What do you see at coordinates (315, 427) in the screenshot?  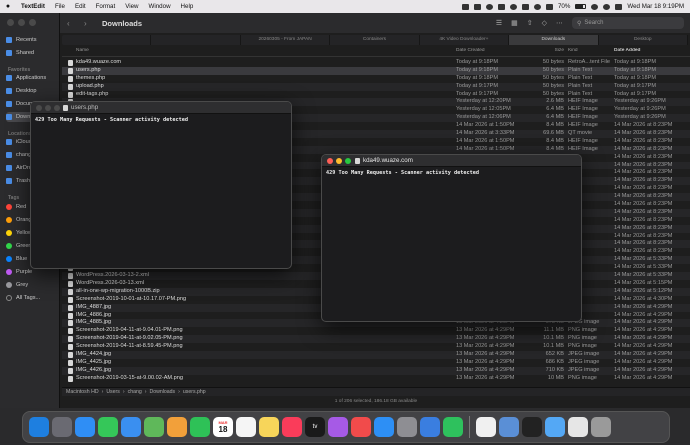 I see `tv-icon: tv` at bounding box center [315, 427].